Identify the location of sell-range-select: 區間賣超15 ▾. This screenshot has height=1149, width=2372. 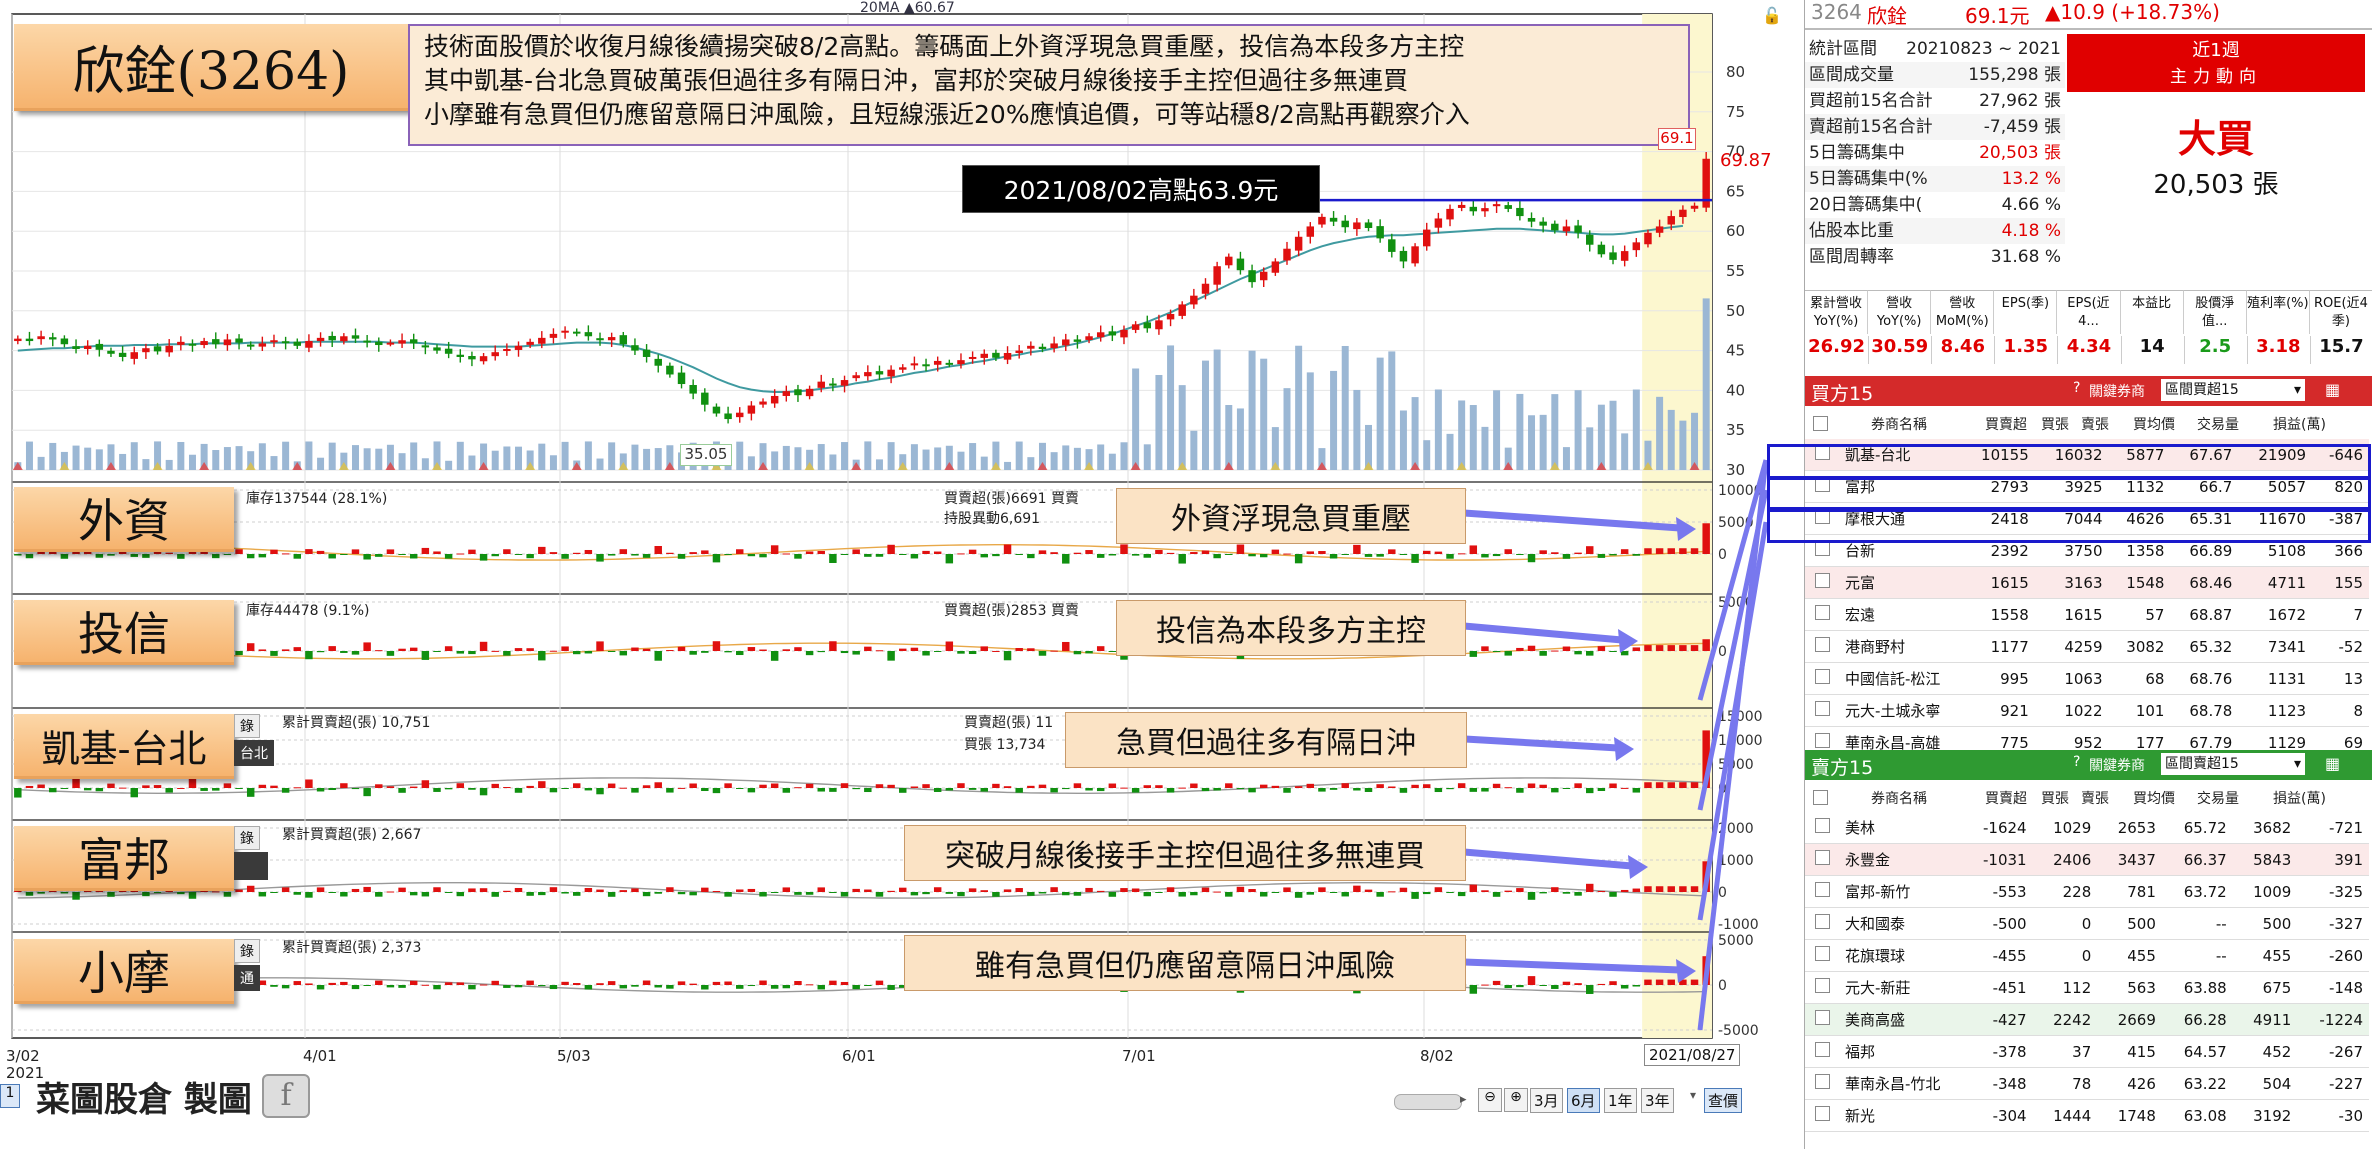
(2233, 764).